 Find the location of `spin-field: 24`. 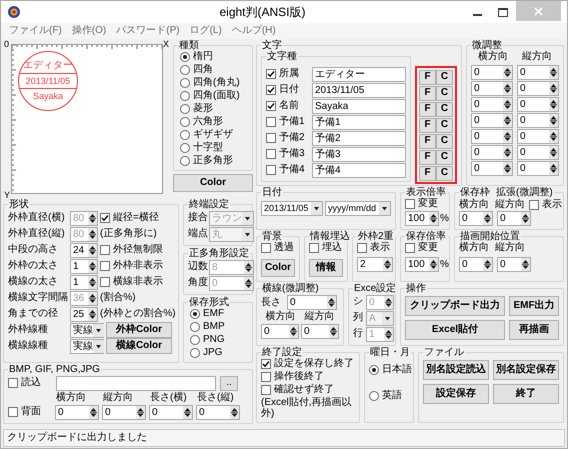

spin-field: 24 is located at coordinates (84, 250).